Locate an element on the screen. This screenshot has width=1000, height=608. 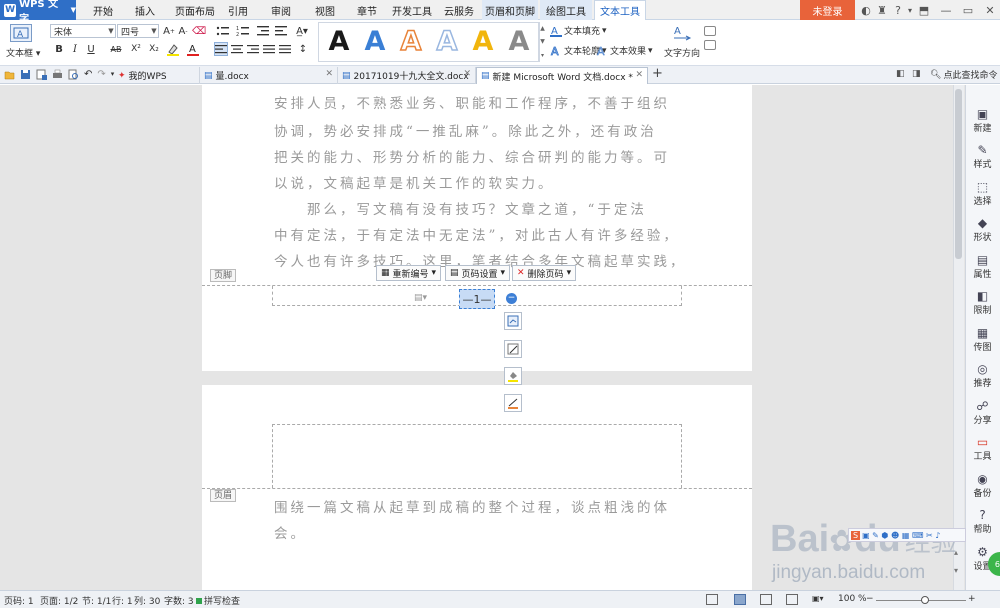
tab-header-footer: 页眉和页脚 is located at coordinates (510, 10).